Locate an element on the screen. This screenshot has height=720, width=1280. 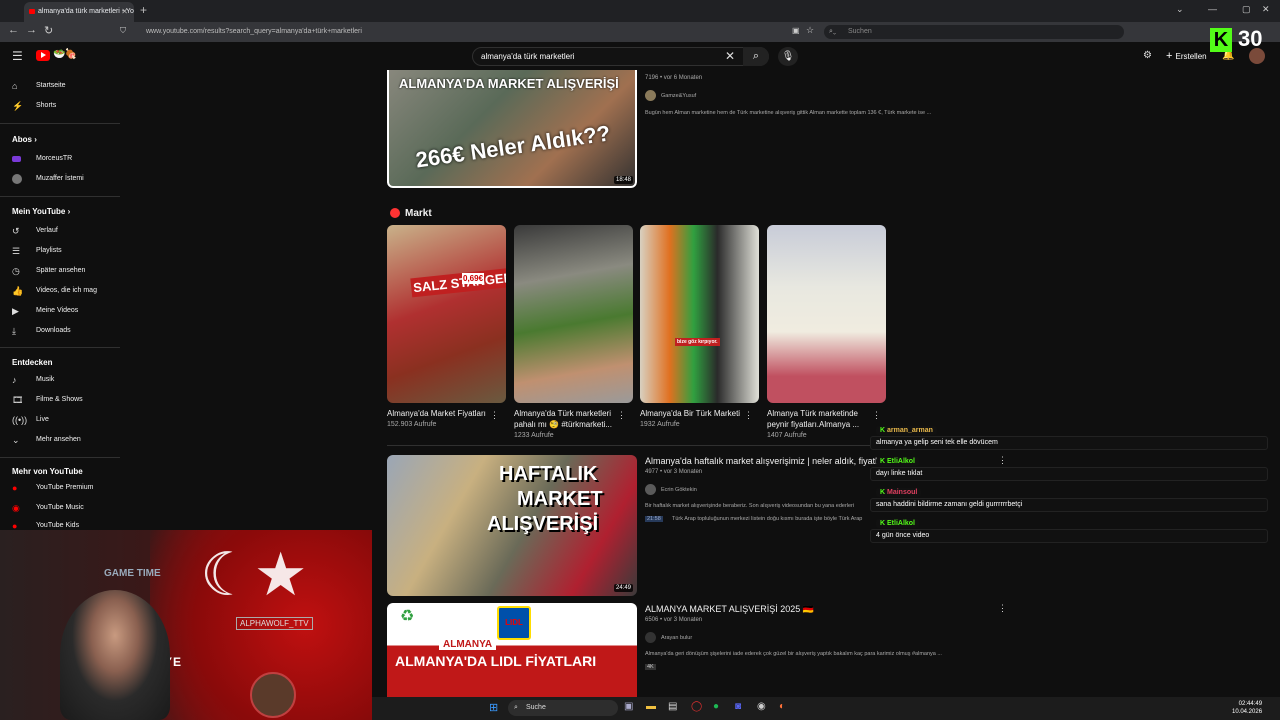
short-title: Almanya'da Bir Türk Marketi is located at coordinates (695, 413).